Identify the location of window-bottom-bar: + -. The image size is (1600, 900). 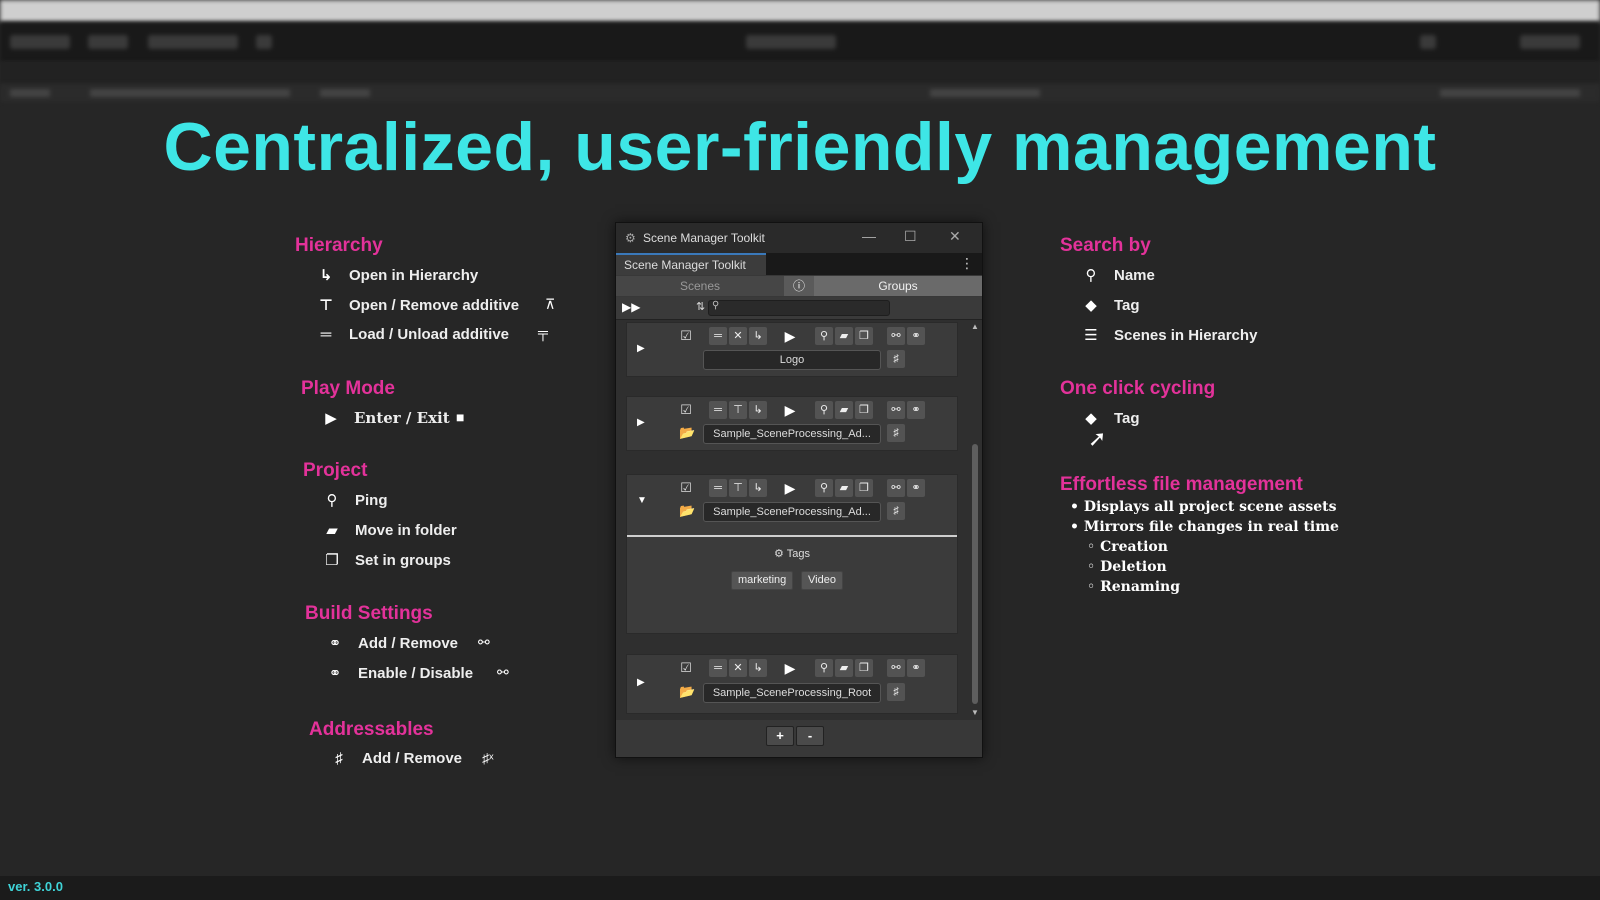
(799, 738).